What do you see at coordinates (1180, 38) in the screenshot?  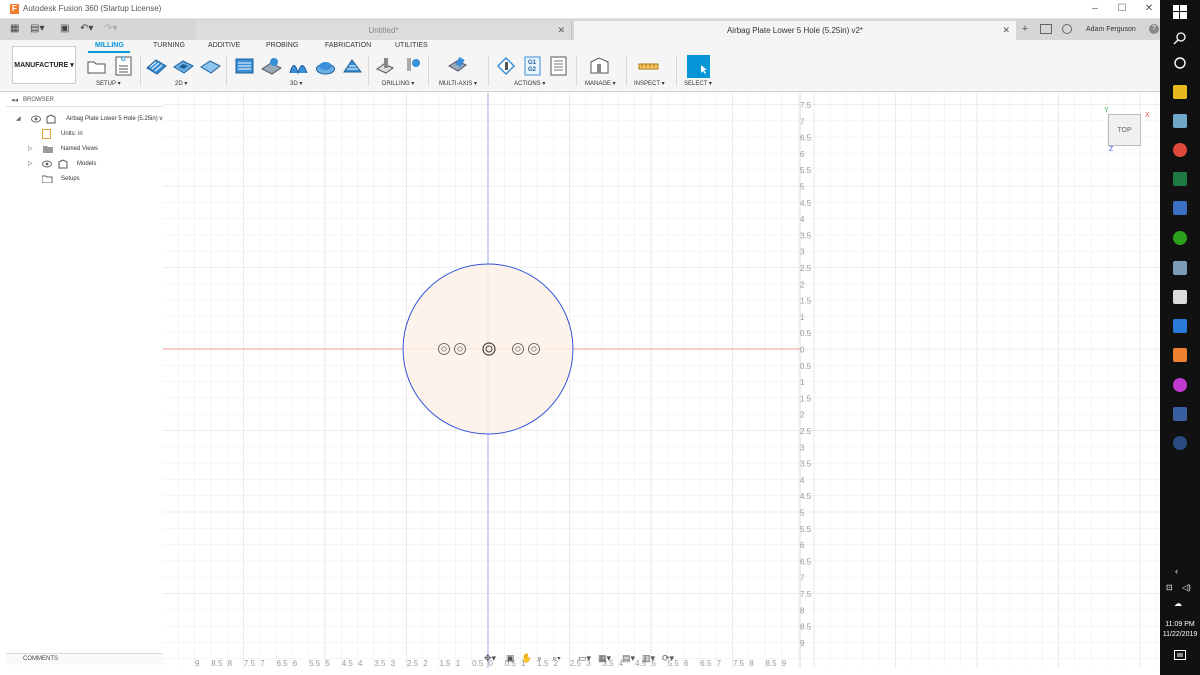 I see `search-icon` at bounding box center [1180, 38].